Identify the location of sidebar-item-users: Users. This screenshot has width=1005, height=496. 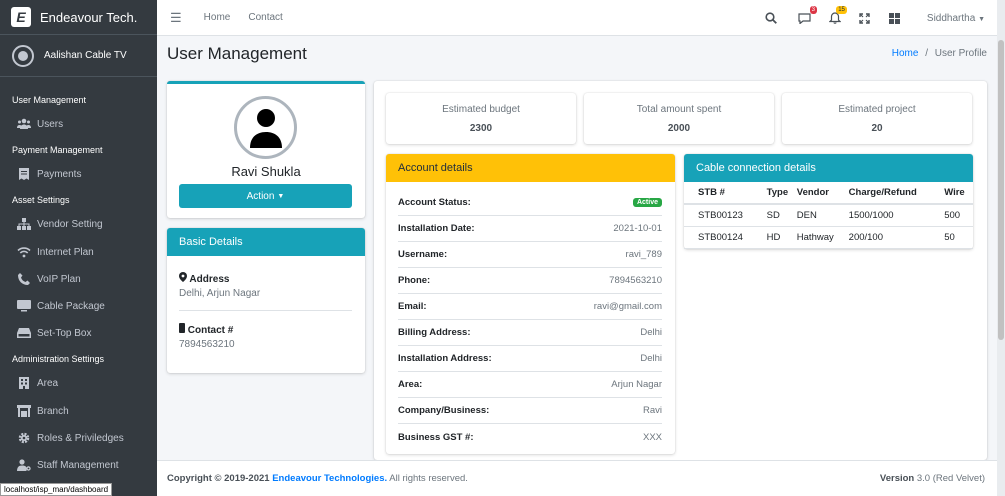
(78, 124).